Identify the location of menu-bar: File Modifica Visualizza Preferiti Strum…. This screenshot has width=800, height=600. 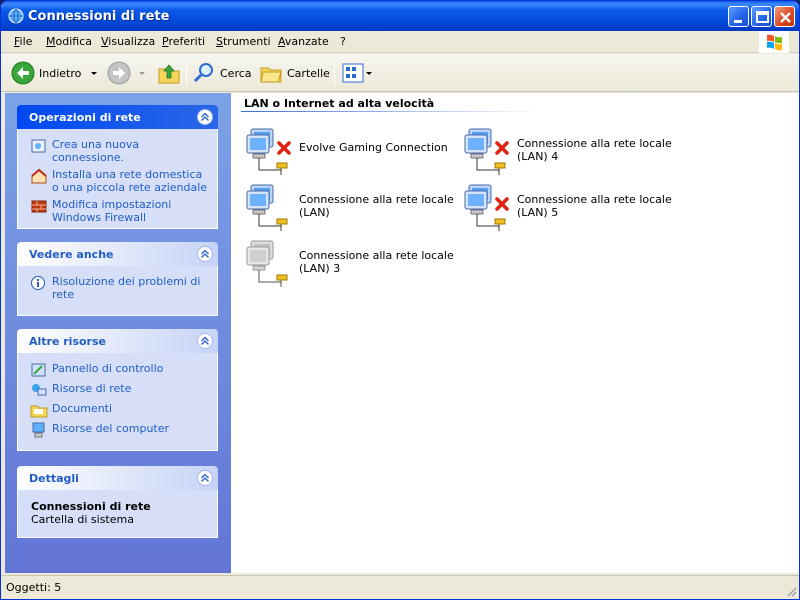
(400, 42).